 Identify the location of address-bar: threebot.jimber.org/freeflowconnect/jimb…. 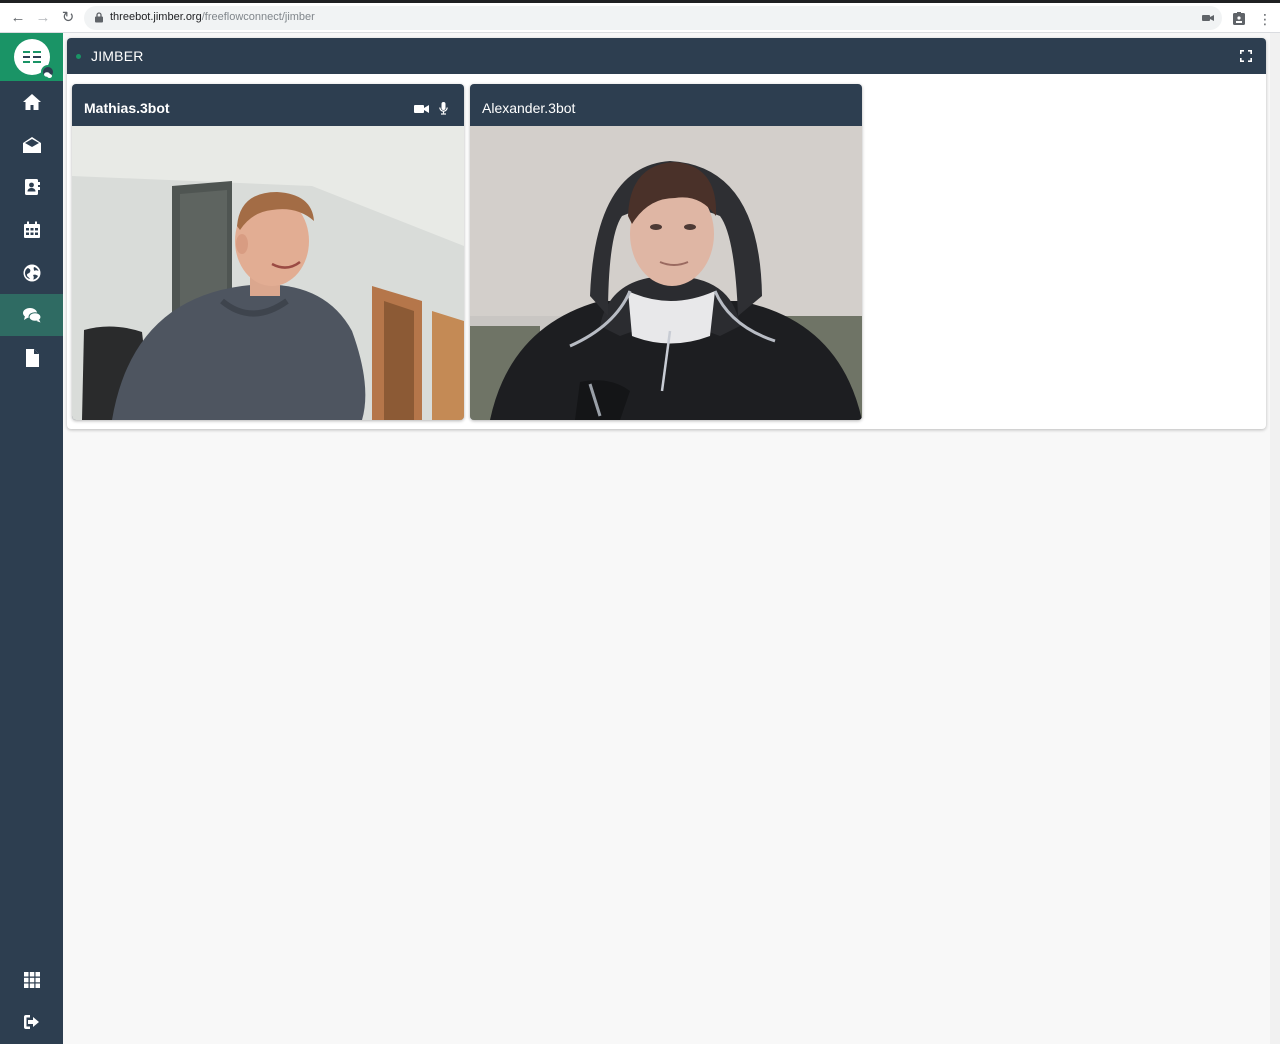
(653, 18).